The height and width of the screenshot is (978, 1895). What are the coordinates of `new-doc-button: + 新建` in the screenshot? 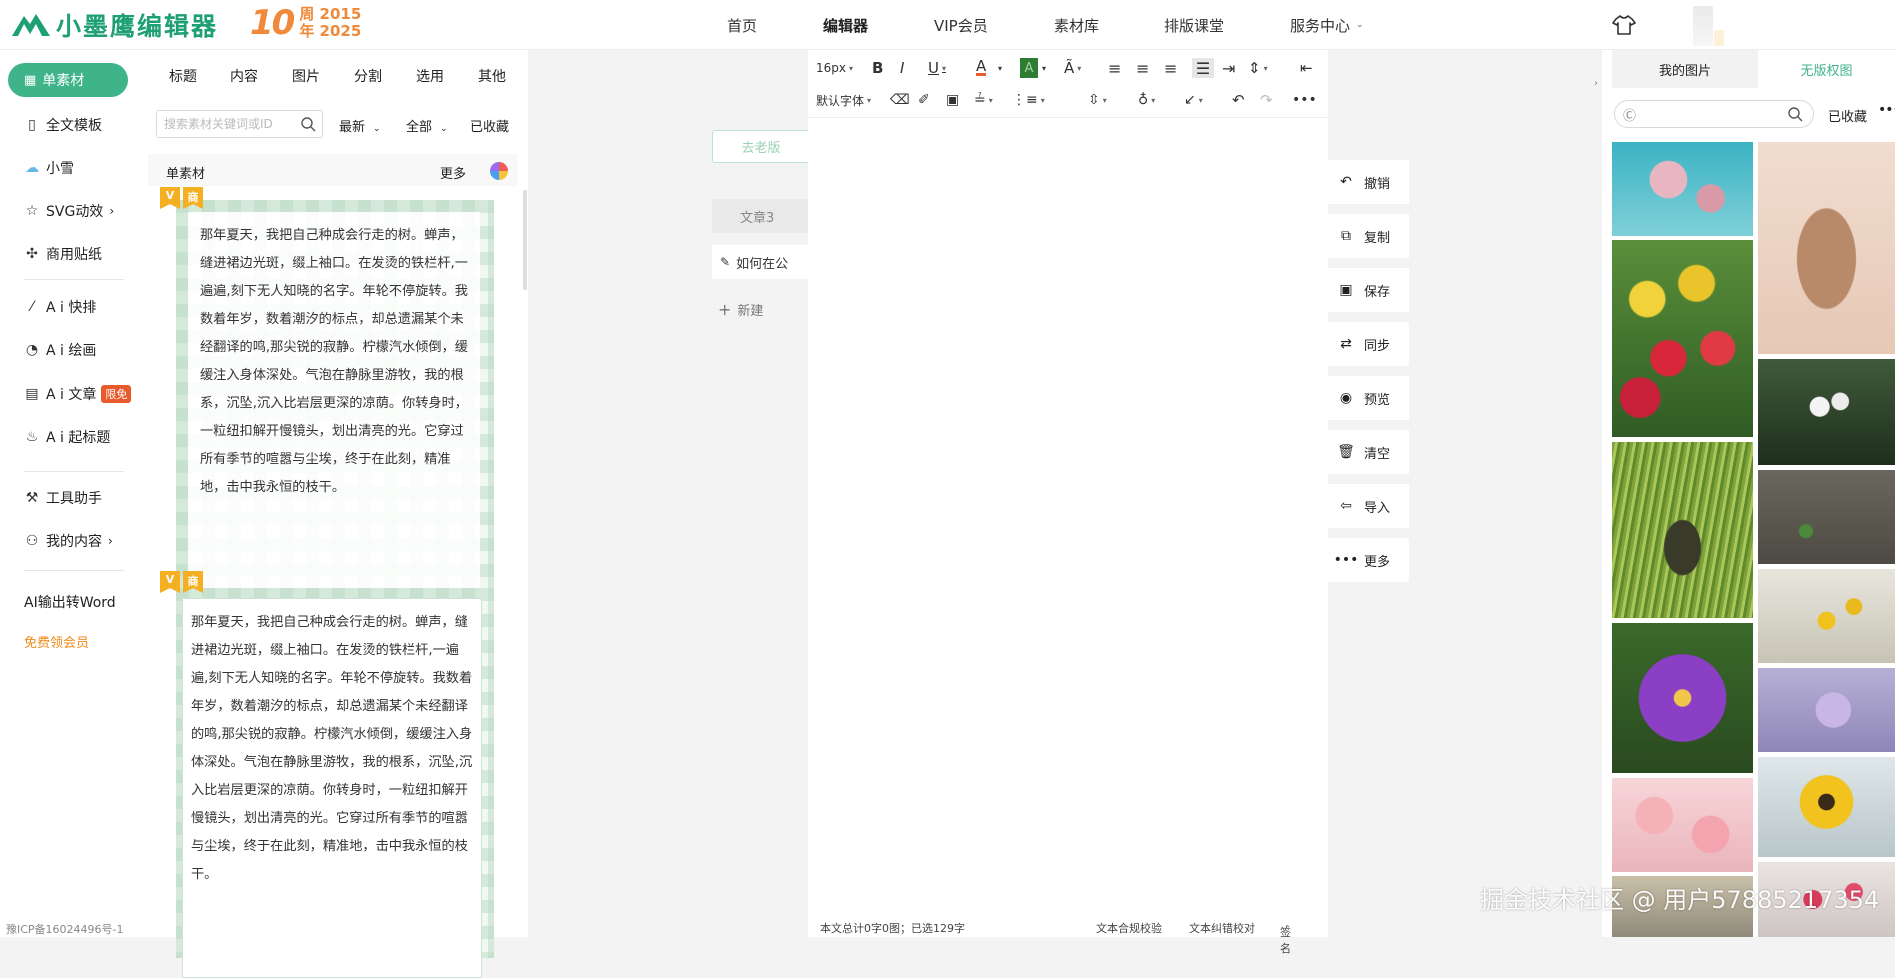 It's located at (760, 309).